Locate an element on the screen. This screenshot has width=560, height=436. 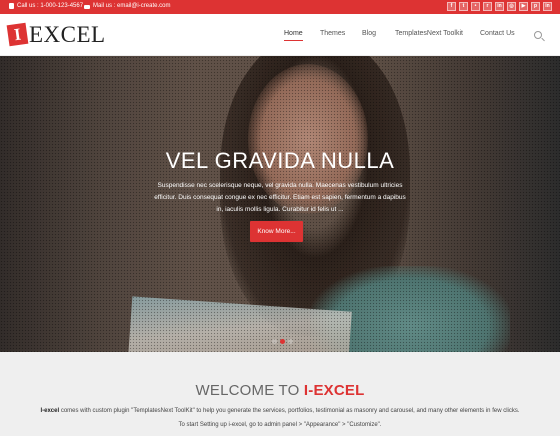
nav-item-contact-us: Contact Us is located at coordinates (497, 33).